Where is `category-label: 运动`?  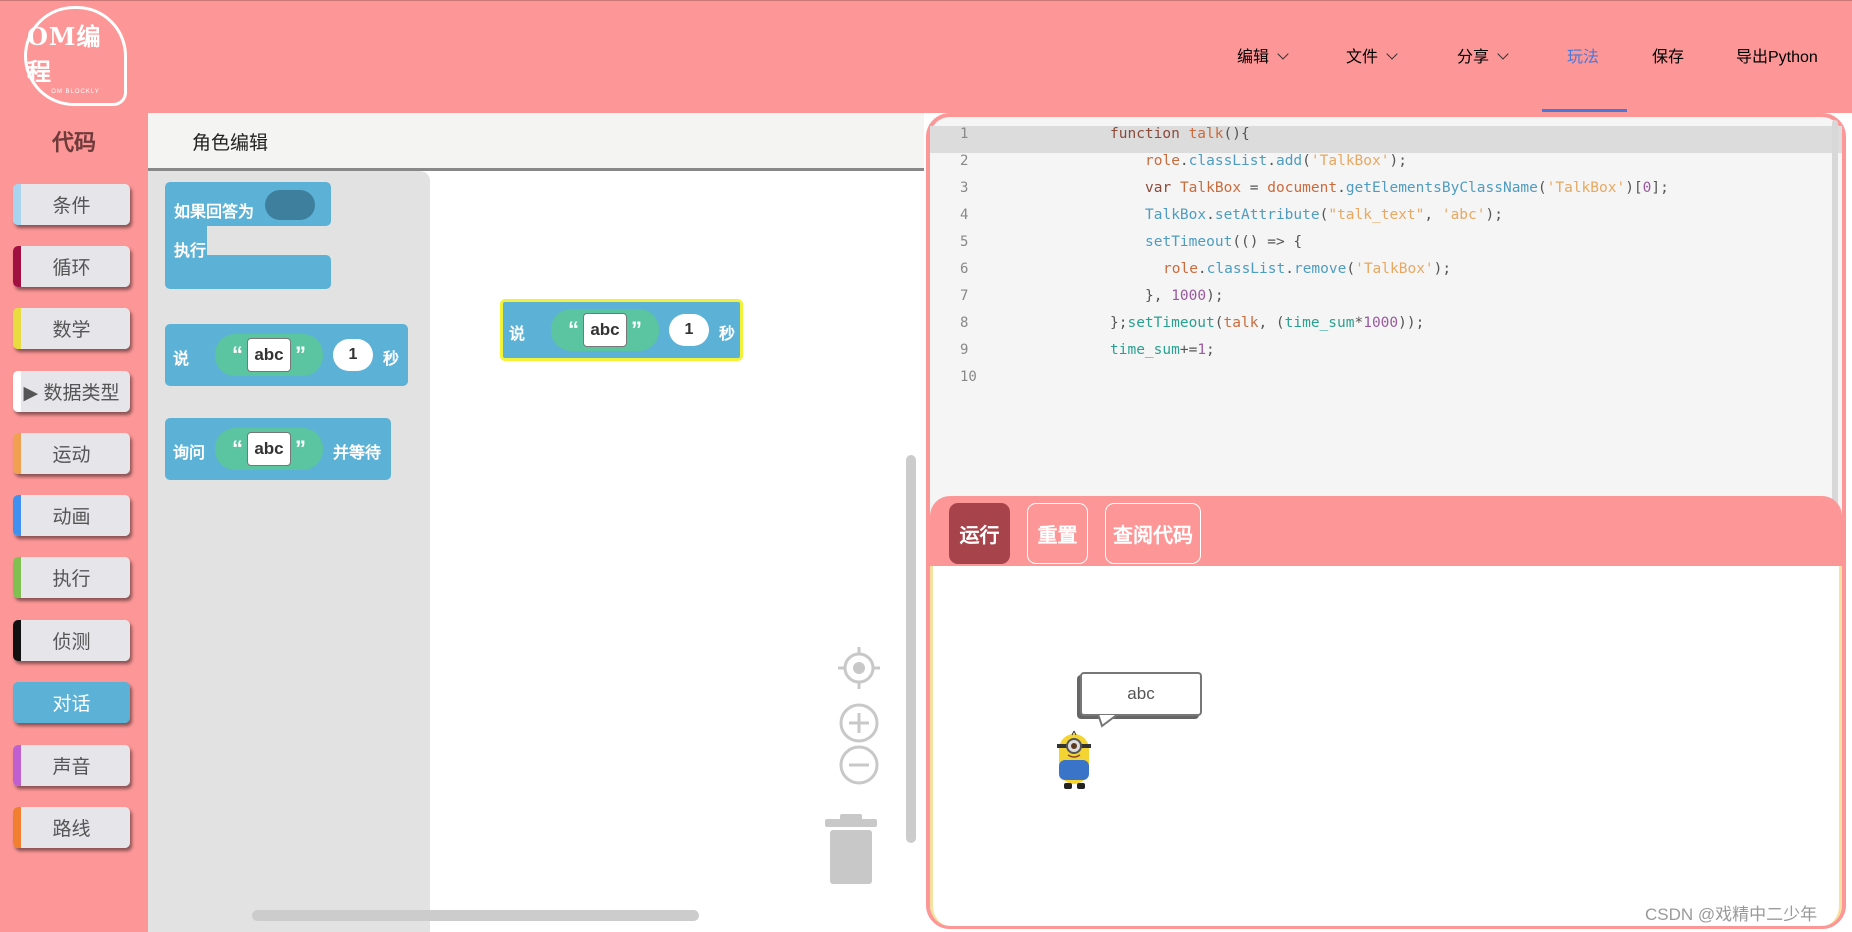
category-label: 运动 is located at coordinates (71, 455).